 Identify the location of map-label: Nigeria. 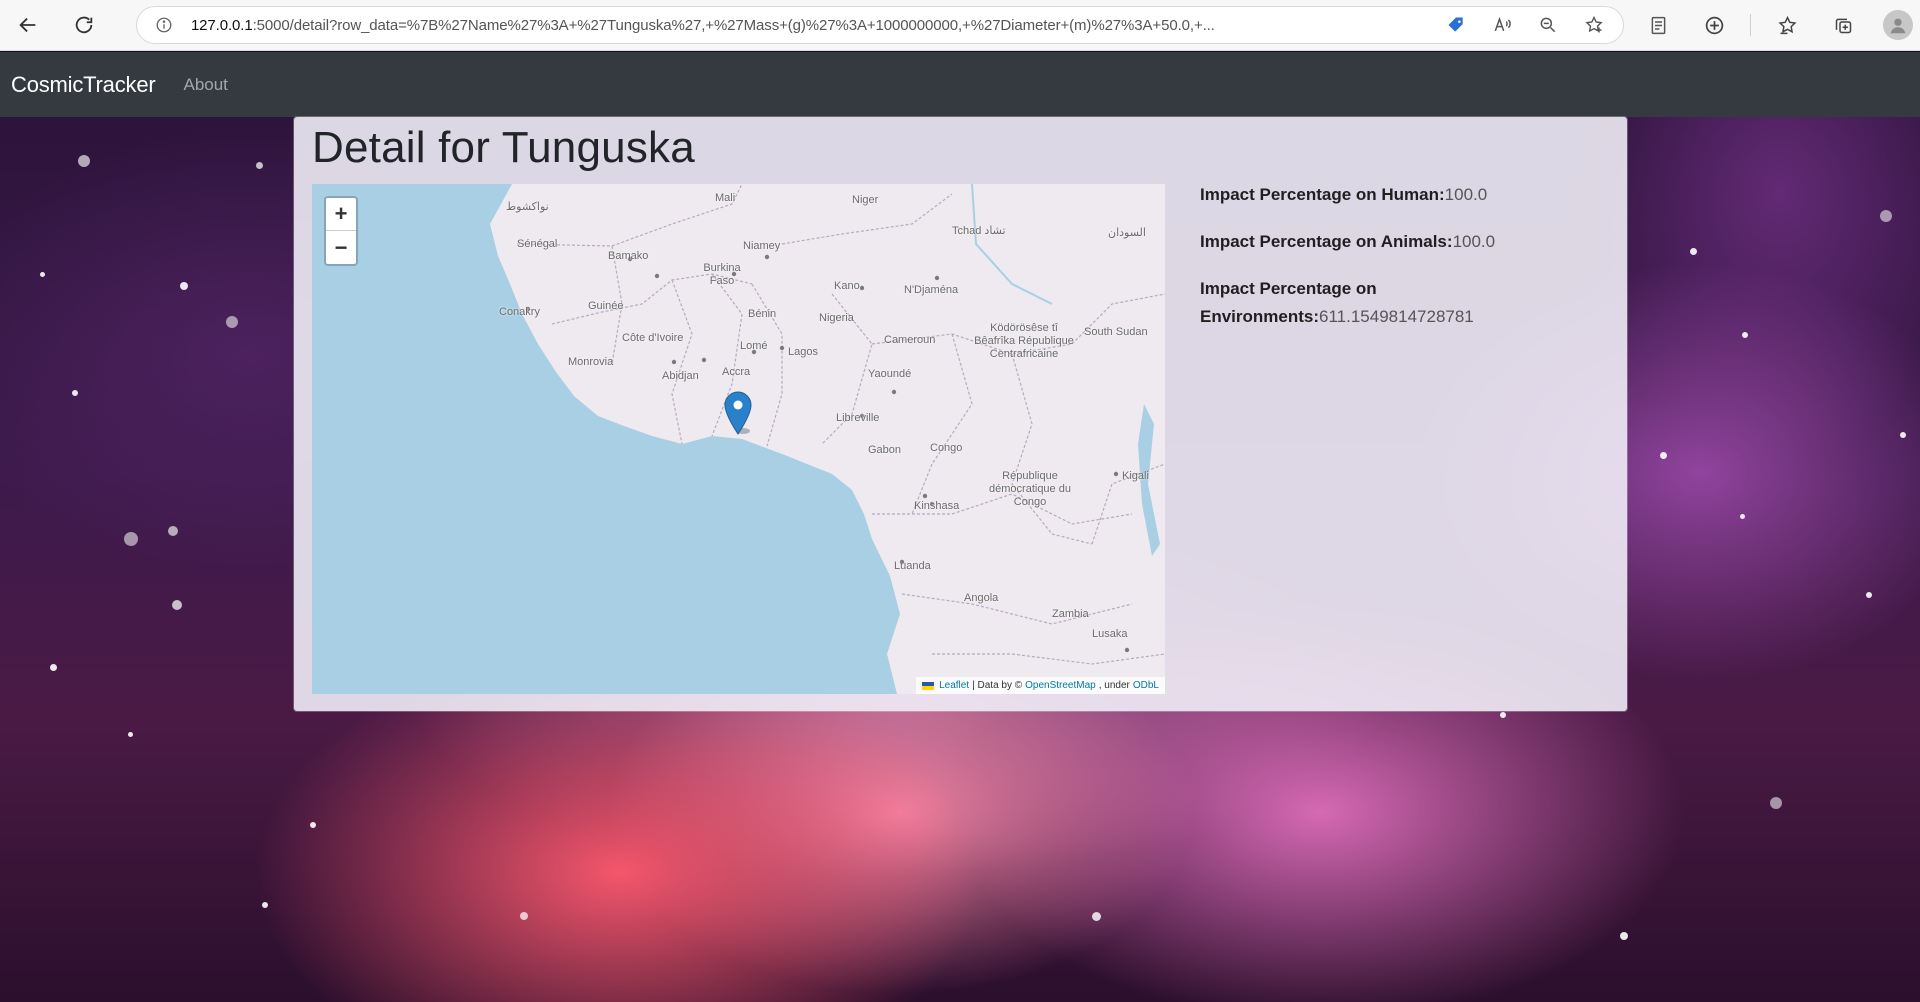
(836, 318).